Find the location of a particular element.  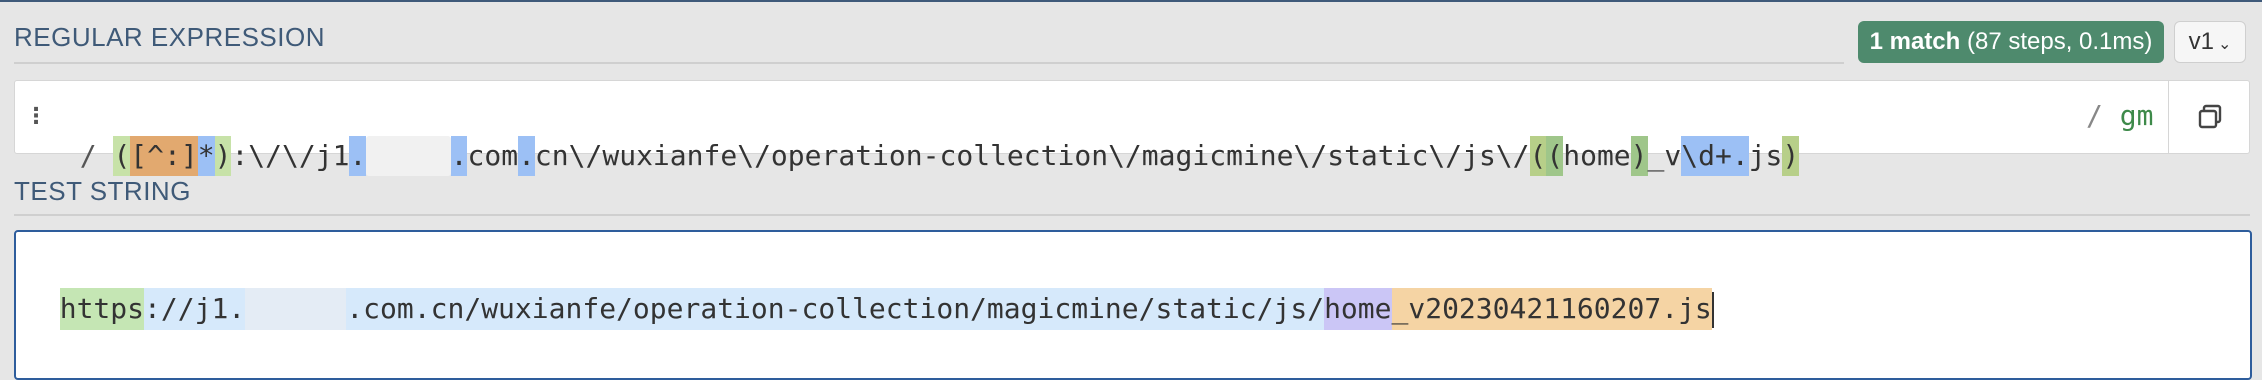

text-cursor is located at coordinates (1712, 310).